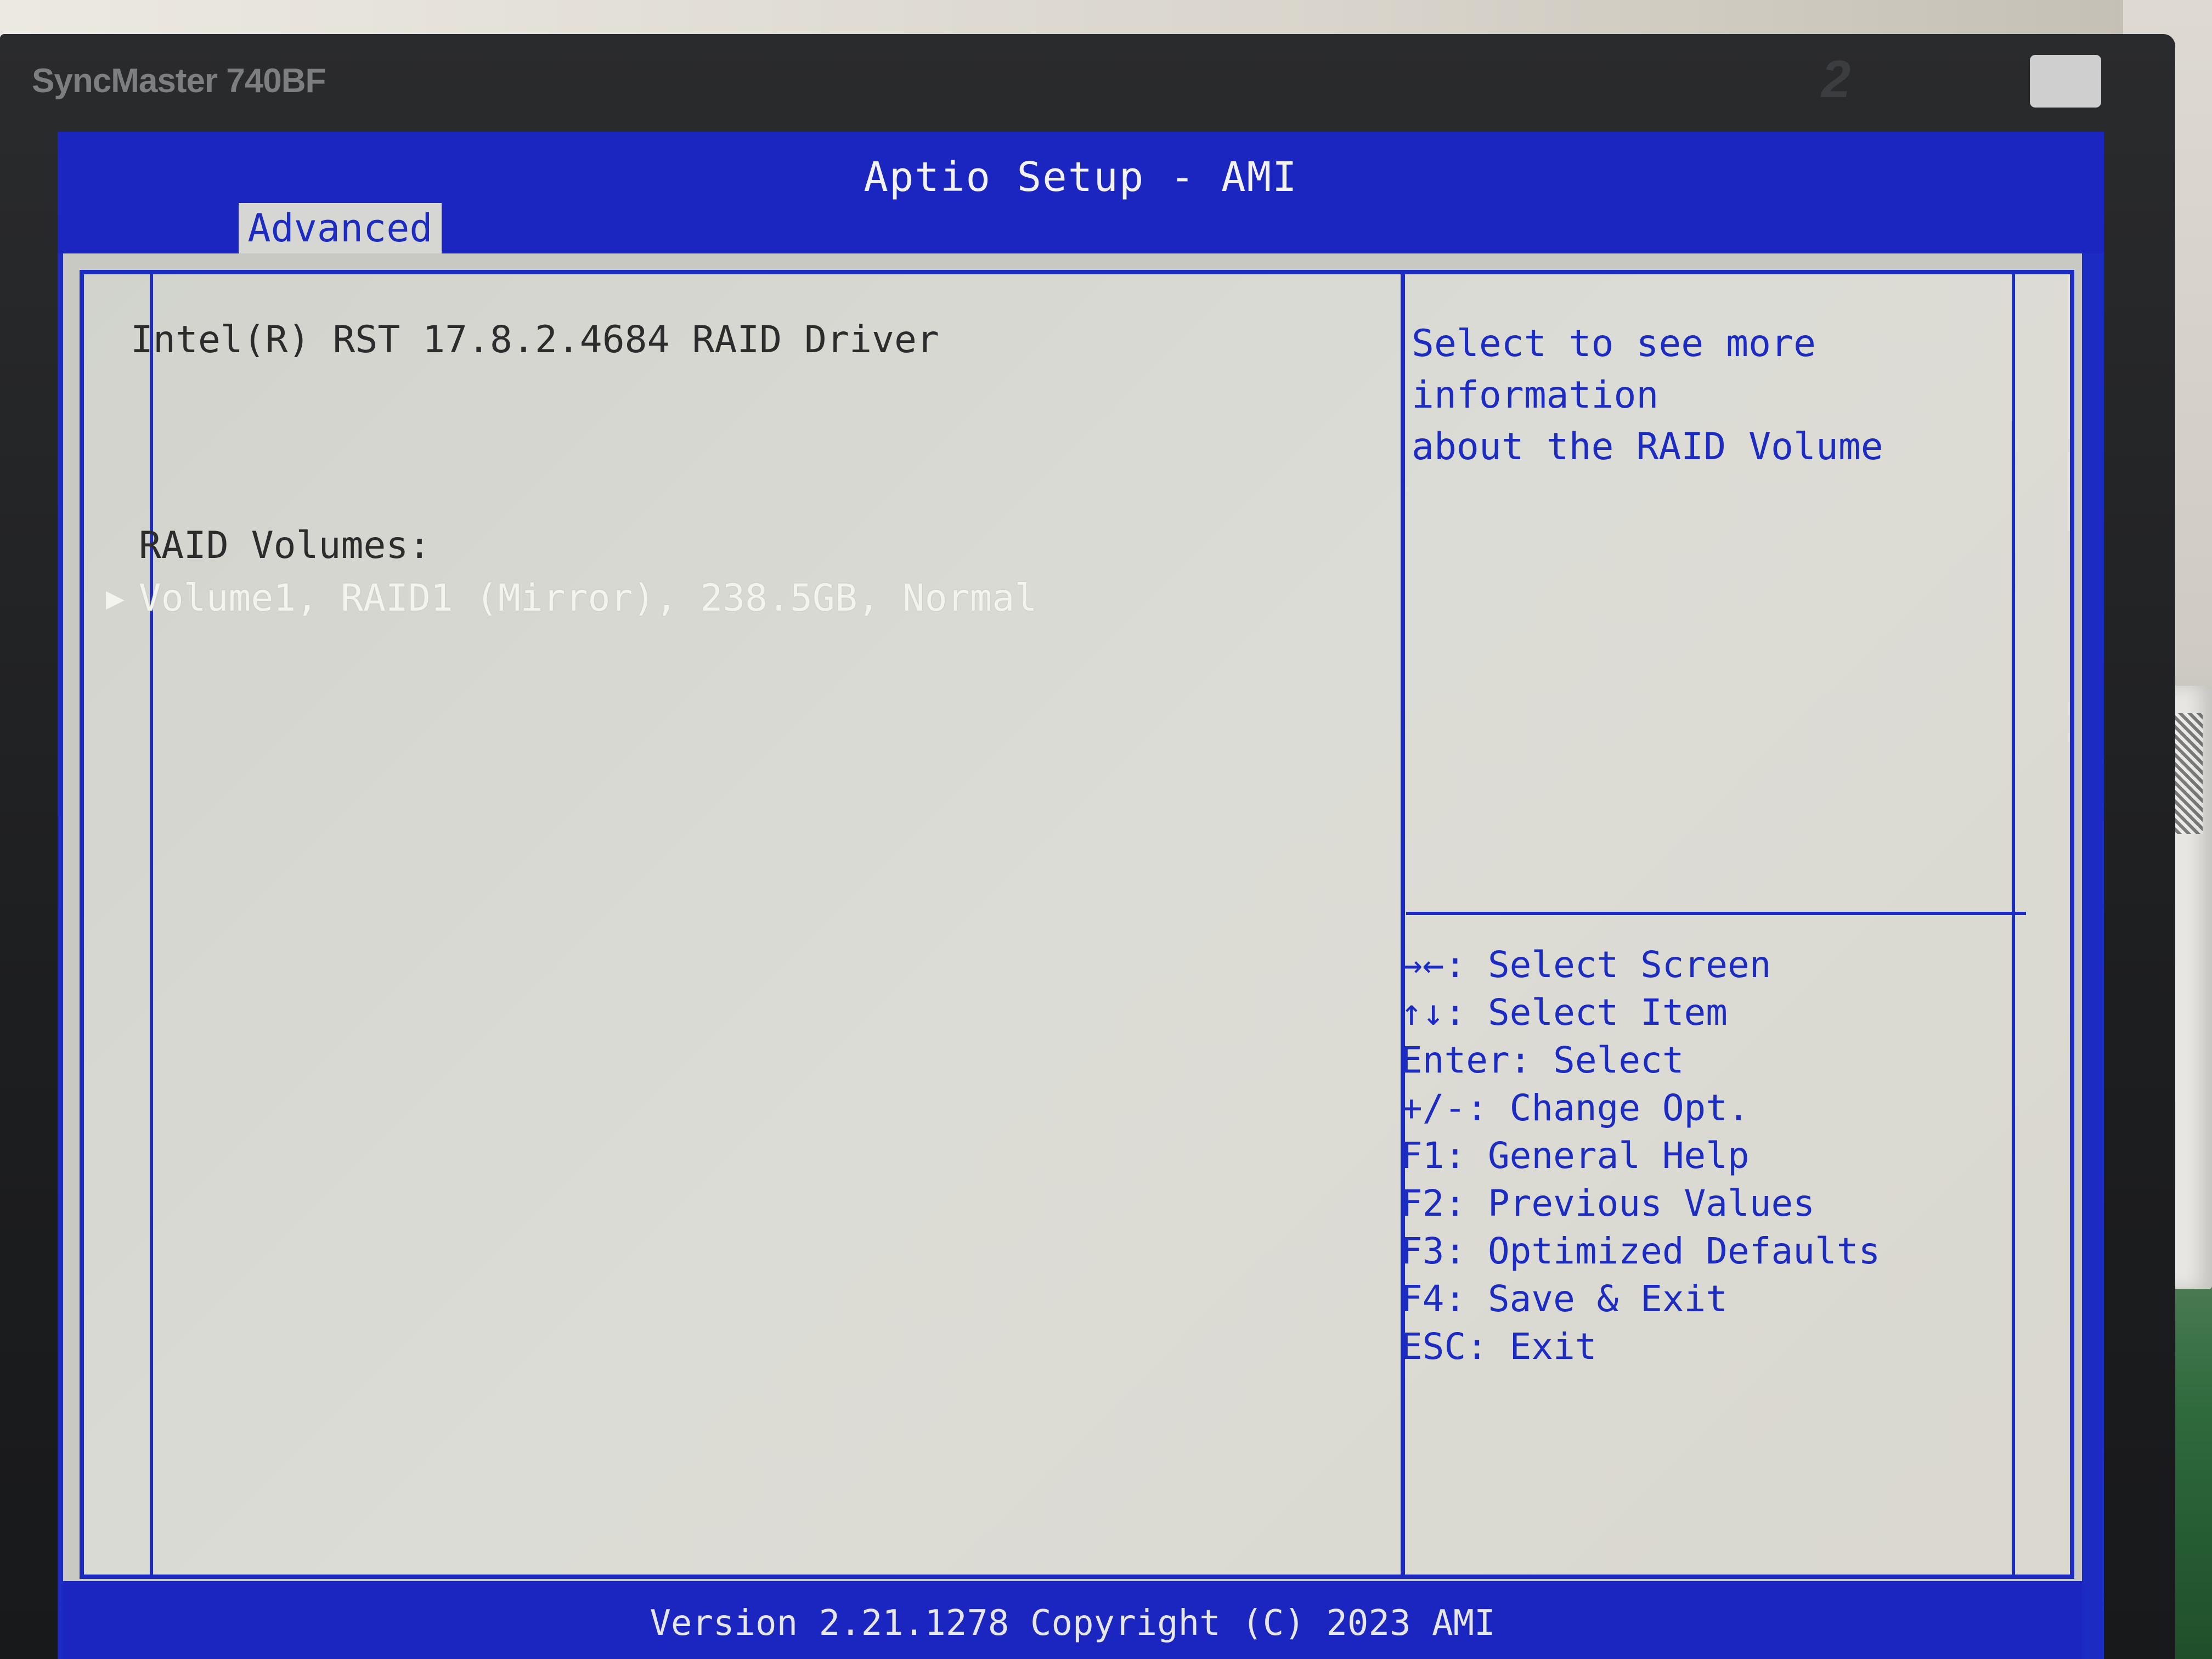 This screenshot has height=1659, width=2212. I want to click on key-esc: ESC: Exit, so click(1499, 1346).